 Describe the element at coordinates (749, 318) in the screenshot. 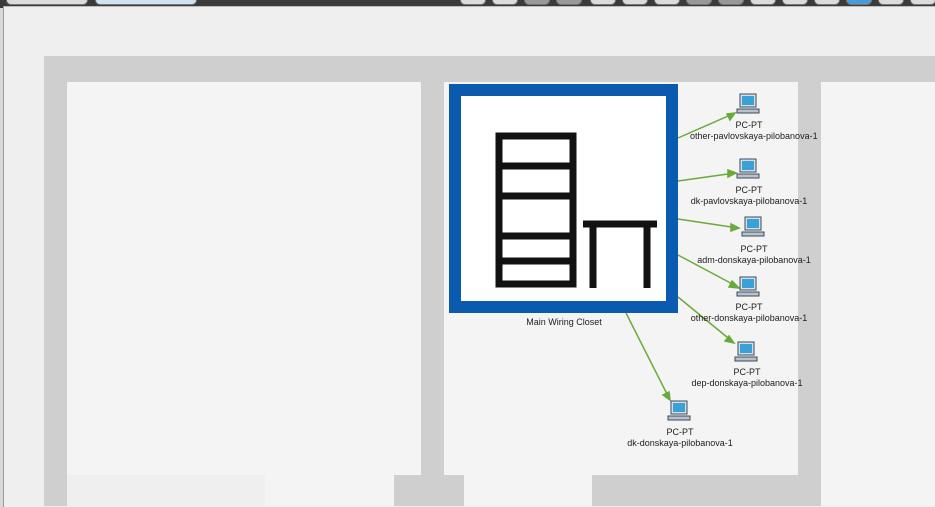

I see `device-name: other-donskaya-pilobanova-1` at that location.